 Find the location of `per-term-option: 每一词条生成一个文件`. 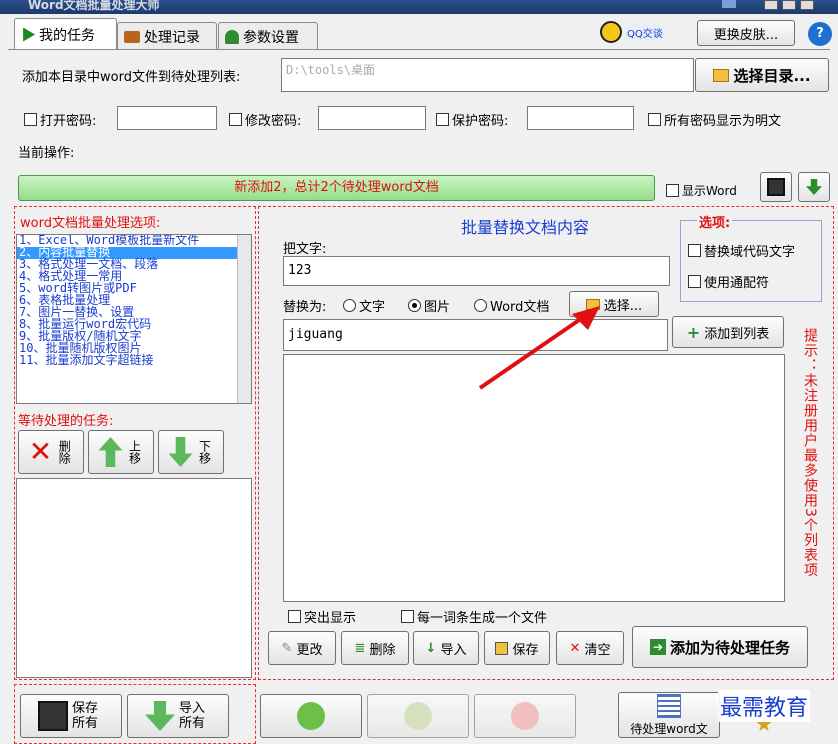

per-term-option: 每一词条生成一个文件 is located at coordinates (474, 616).